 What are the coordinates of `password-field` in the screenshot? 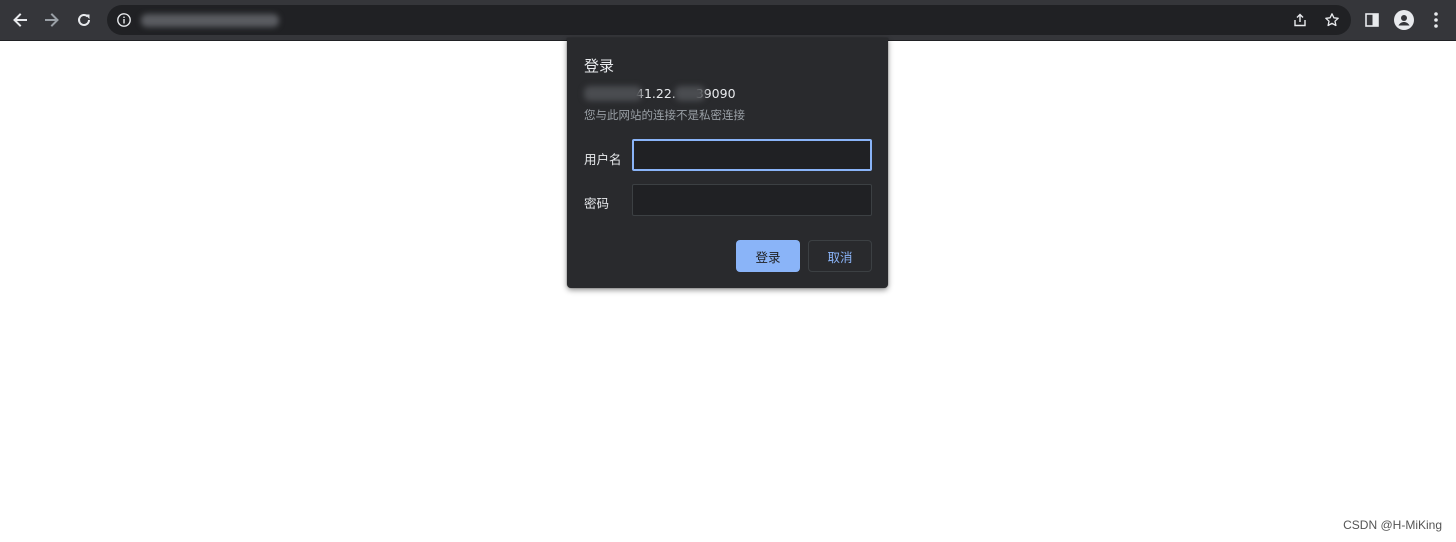 It's located at (752, 200).